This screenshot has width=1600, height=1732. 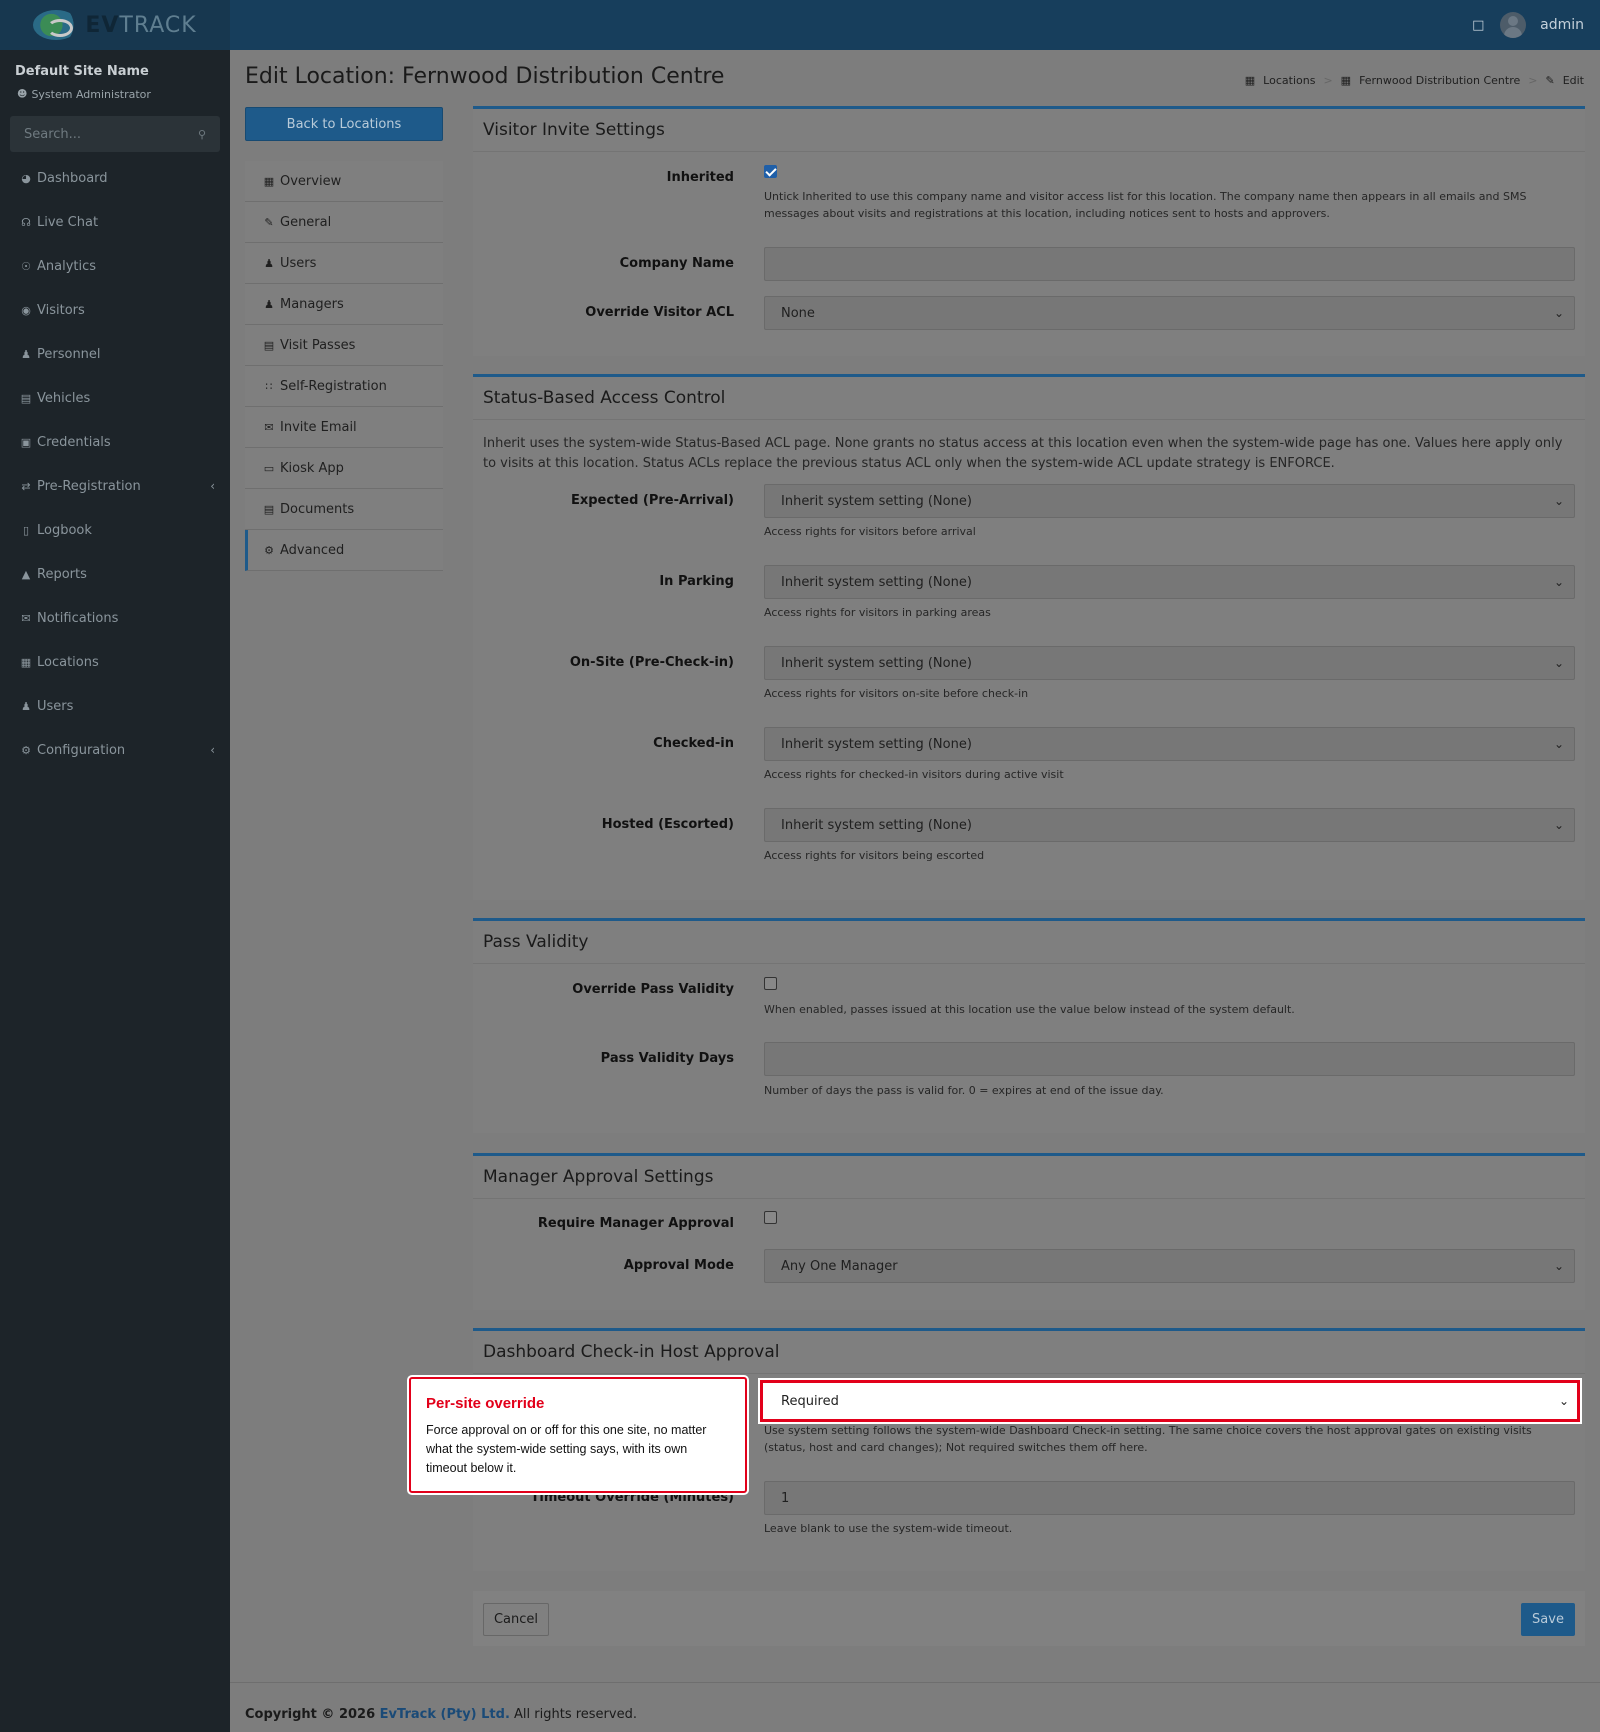 What do you see at coordinates (26, 750) in the screenshot?
I see `gear-icon: ⚙` at bounding box center [26, 750].